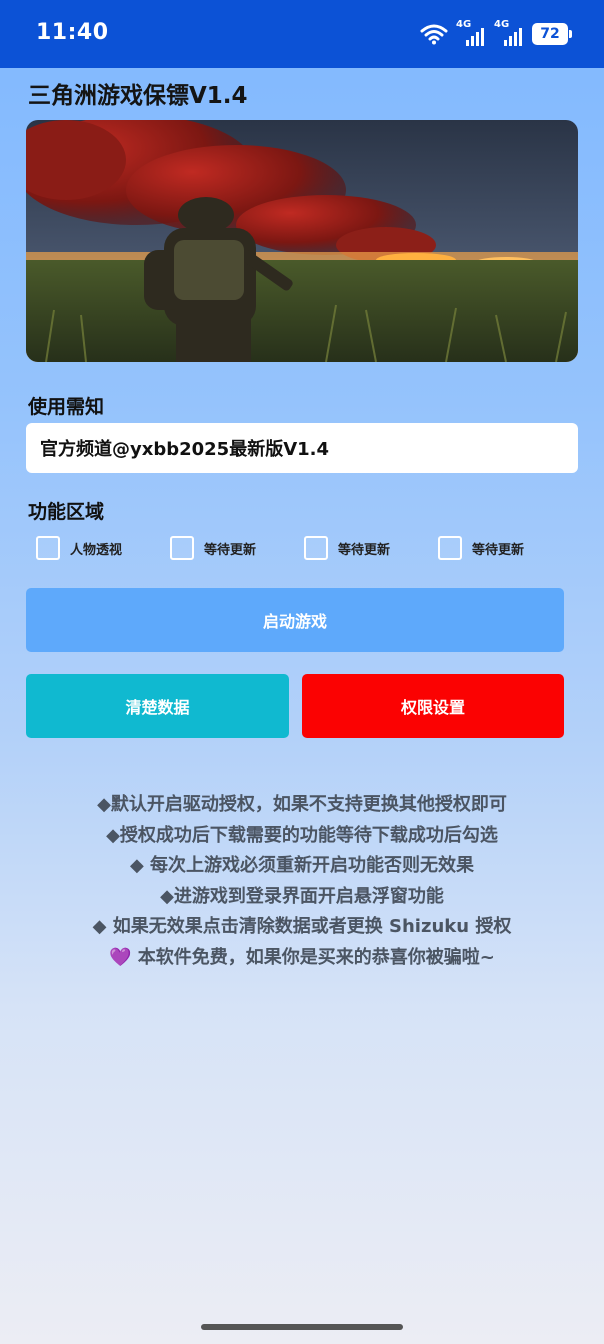 Image resolution: width=604 pixels, height=1344 pixels. I want to click on home-indicator, so click(302, 1327).